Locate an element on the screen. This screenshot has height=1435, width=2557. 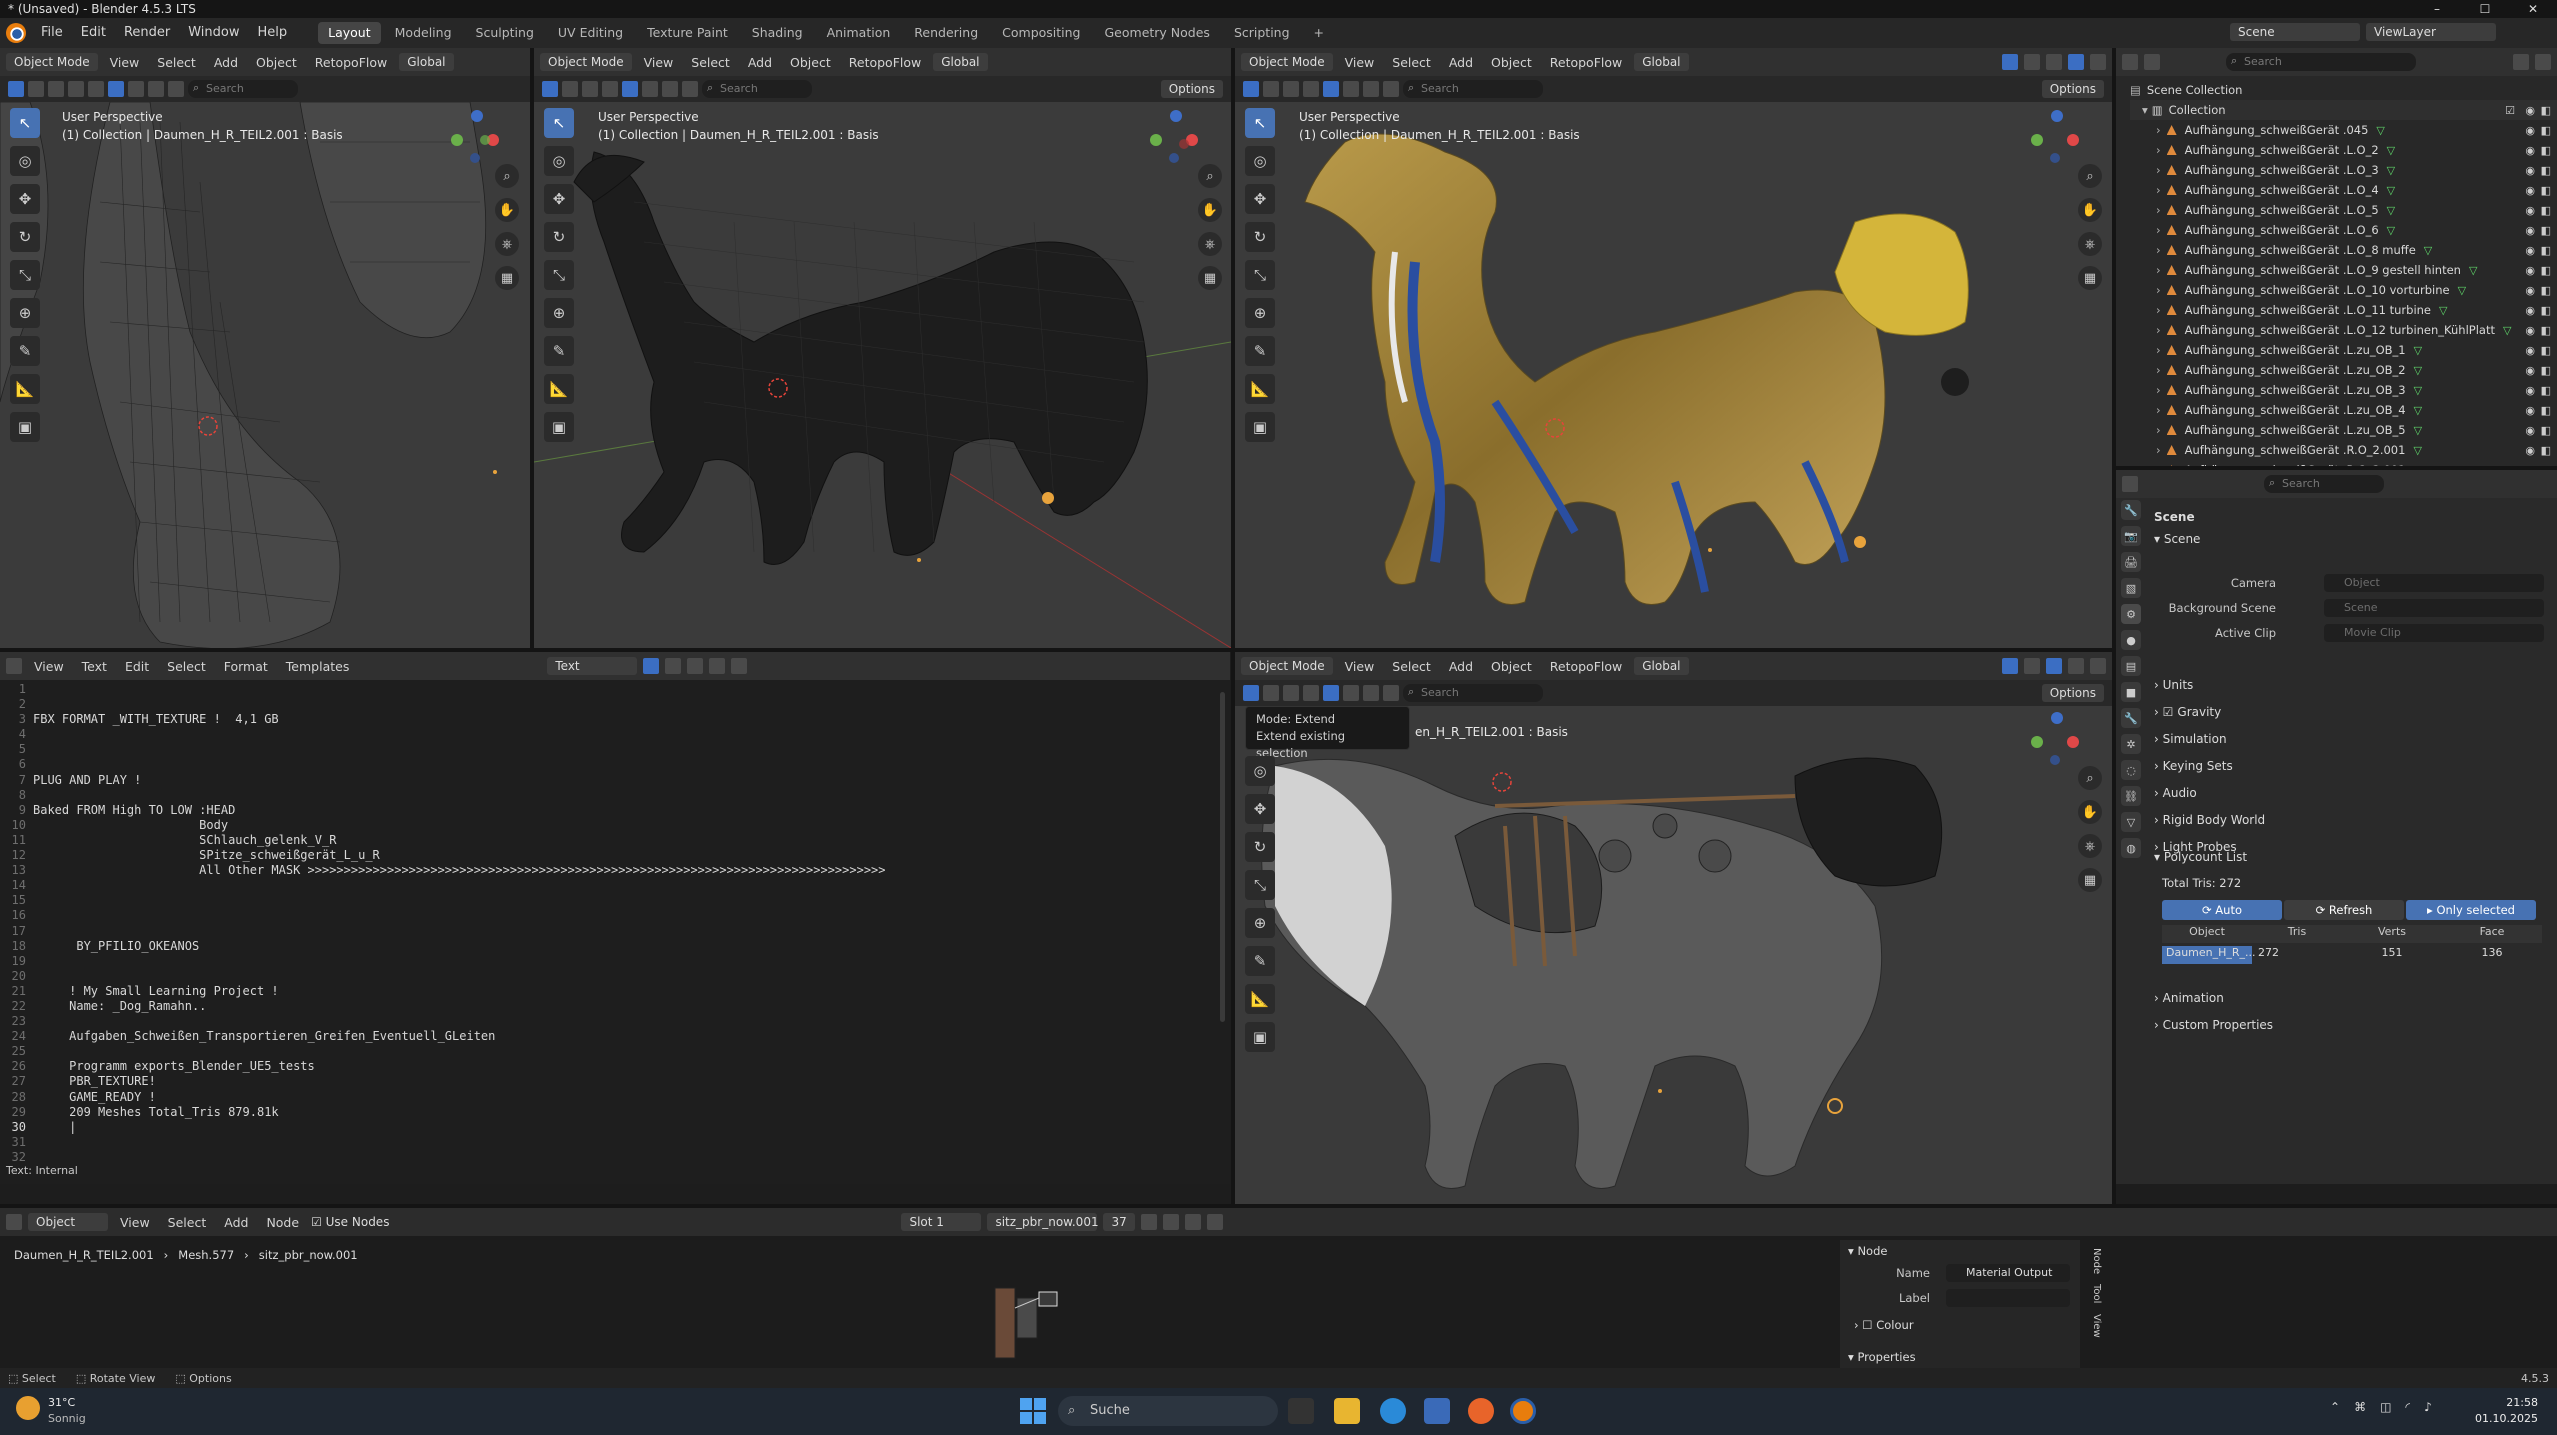
text-line: PLUG AND PLAY ! is located at coordinates (459, 780).